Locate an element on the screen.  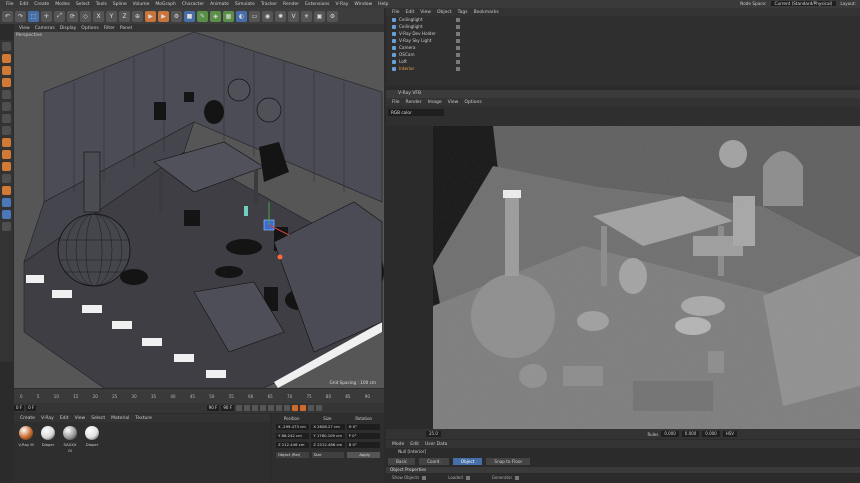
attribute-checkbox-row: Generator is located at coordinates (506, 477).